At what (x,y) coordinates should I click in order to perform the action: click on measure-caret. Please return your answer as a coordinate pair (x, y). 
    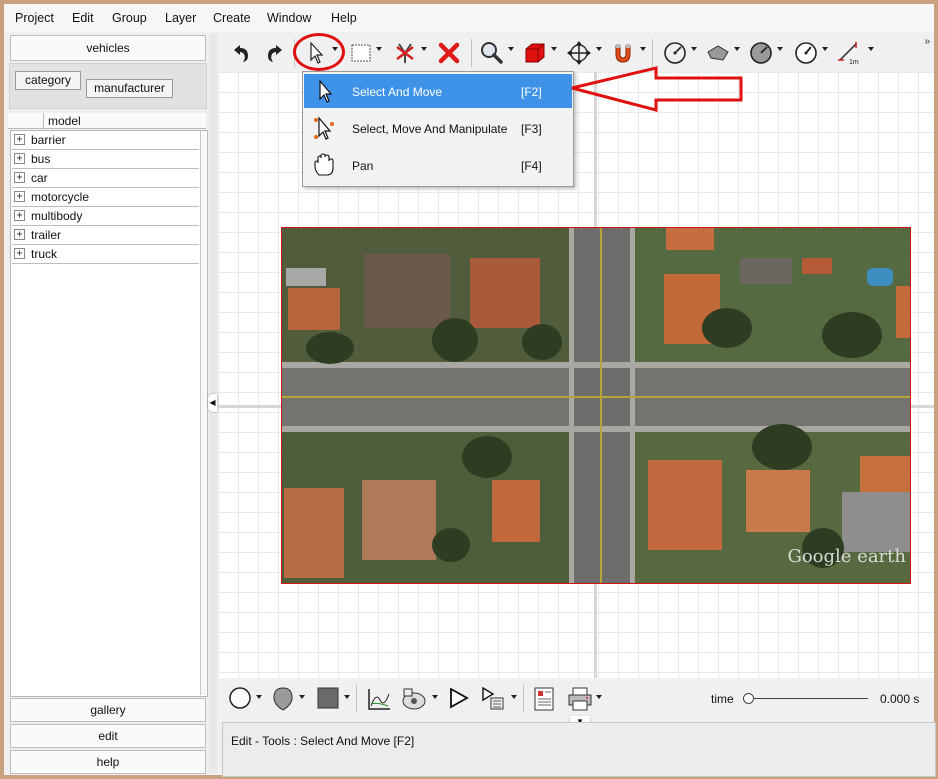
    Looking at the image, I should click on (694, 49).